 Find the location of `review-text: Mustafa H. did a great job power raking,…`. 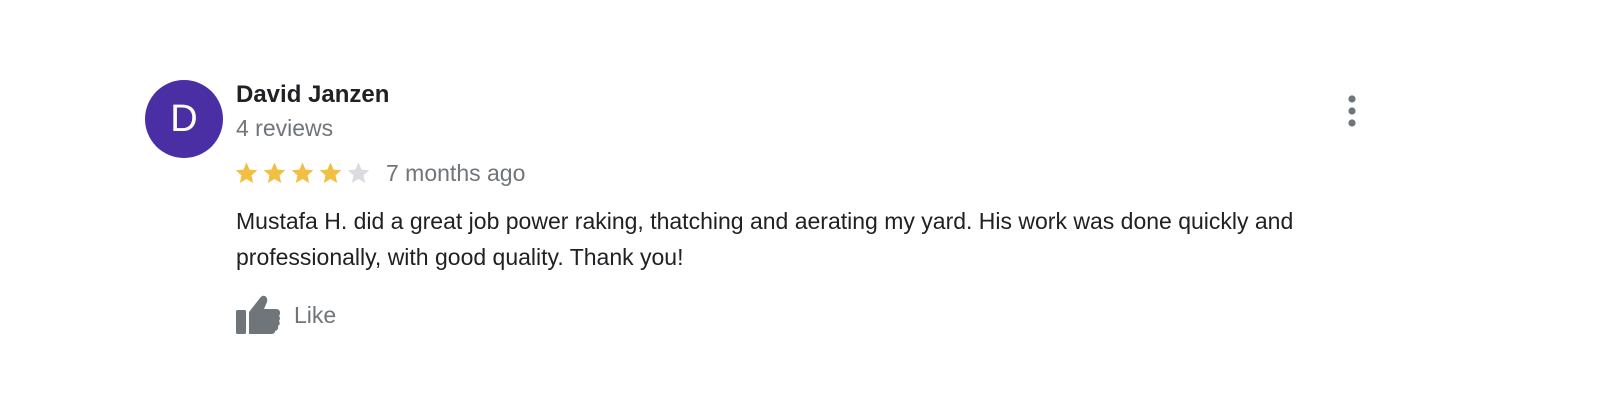

review-text: Mustafa H. did a great job power raking,… is located at coordinates (765, 239).